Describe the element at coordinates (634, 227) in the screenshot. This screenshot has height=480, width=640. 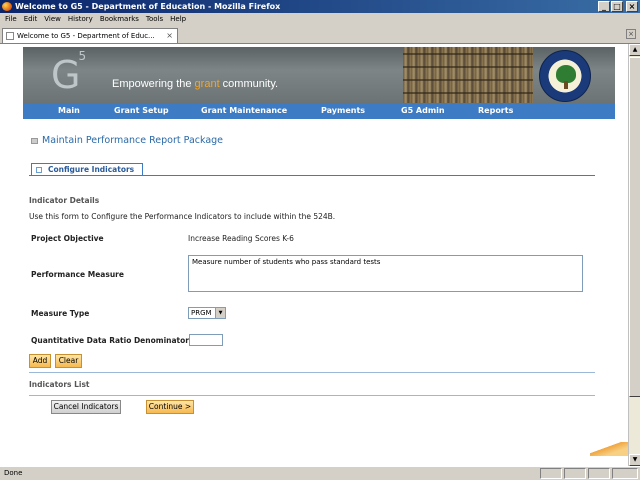
I see `scroll-thumb` at that location.